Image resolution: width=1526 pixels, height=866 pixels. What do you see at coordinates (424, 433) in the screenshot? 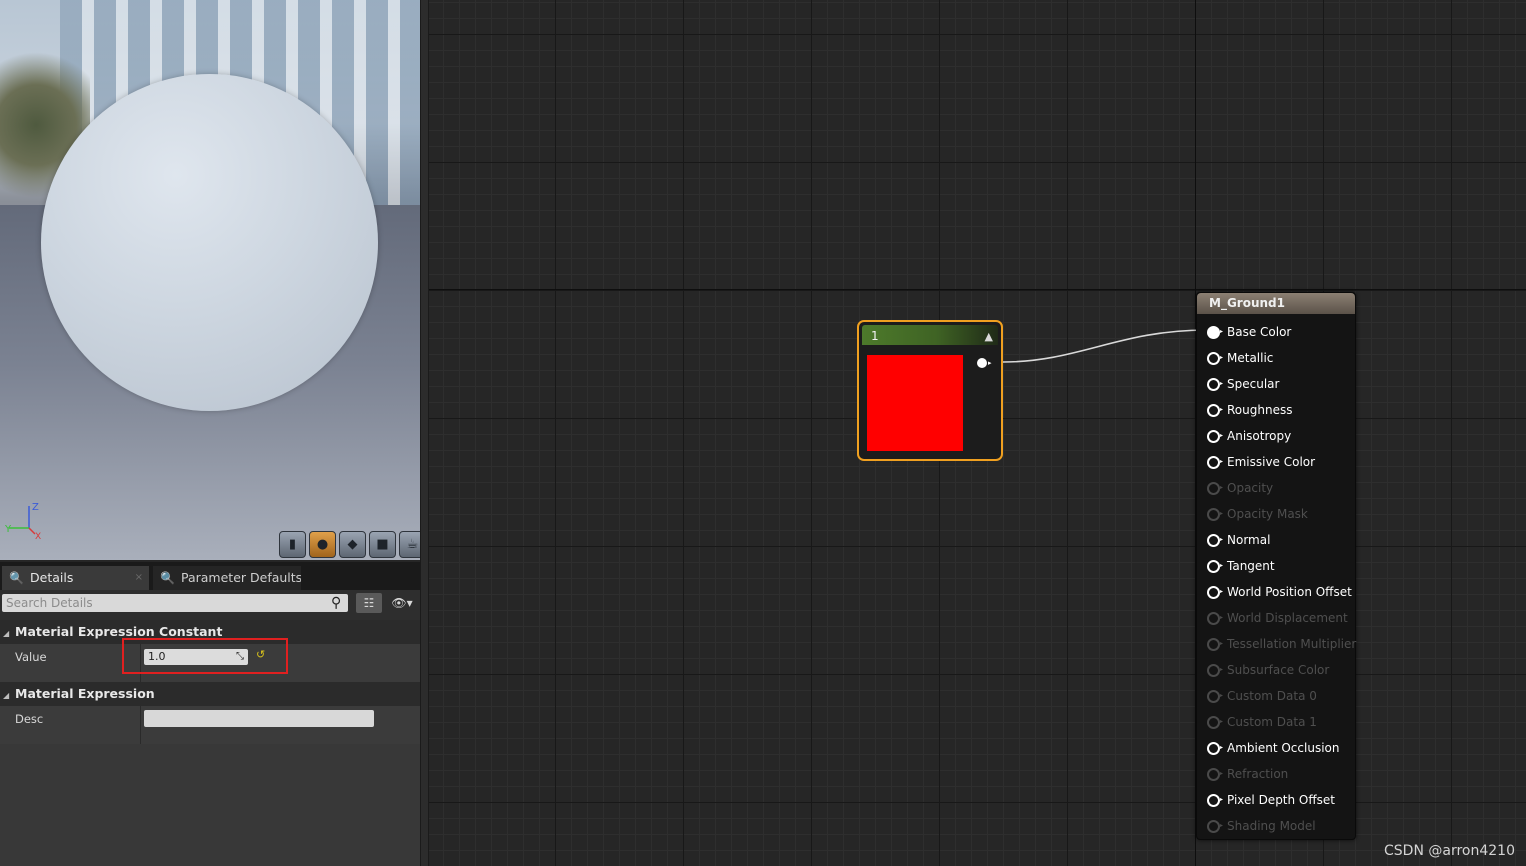
I see `panel-splitter` at bounding box center [424, 433].